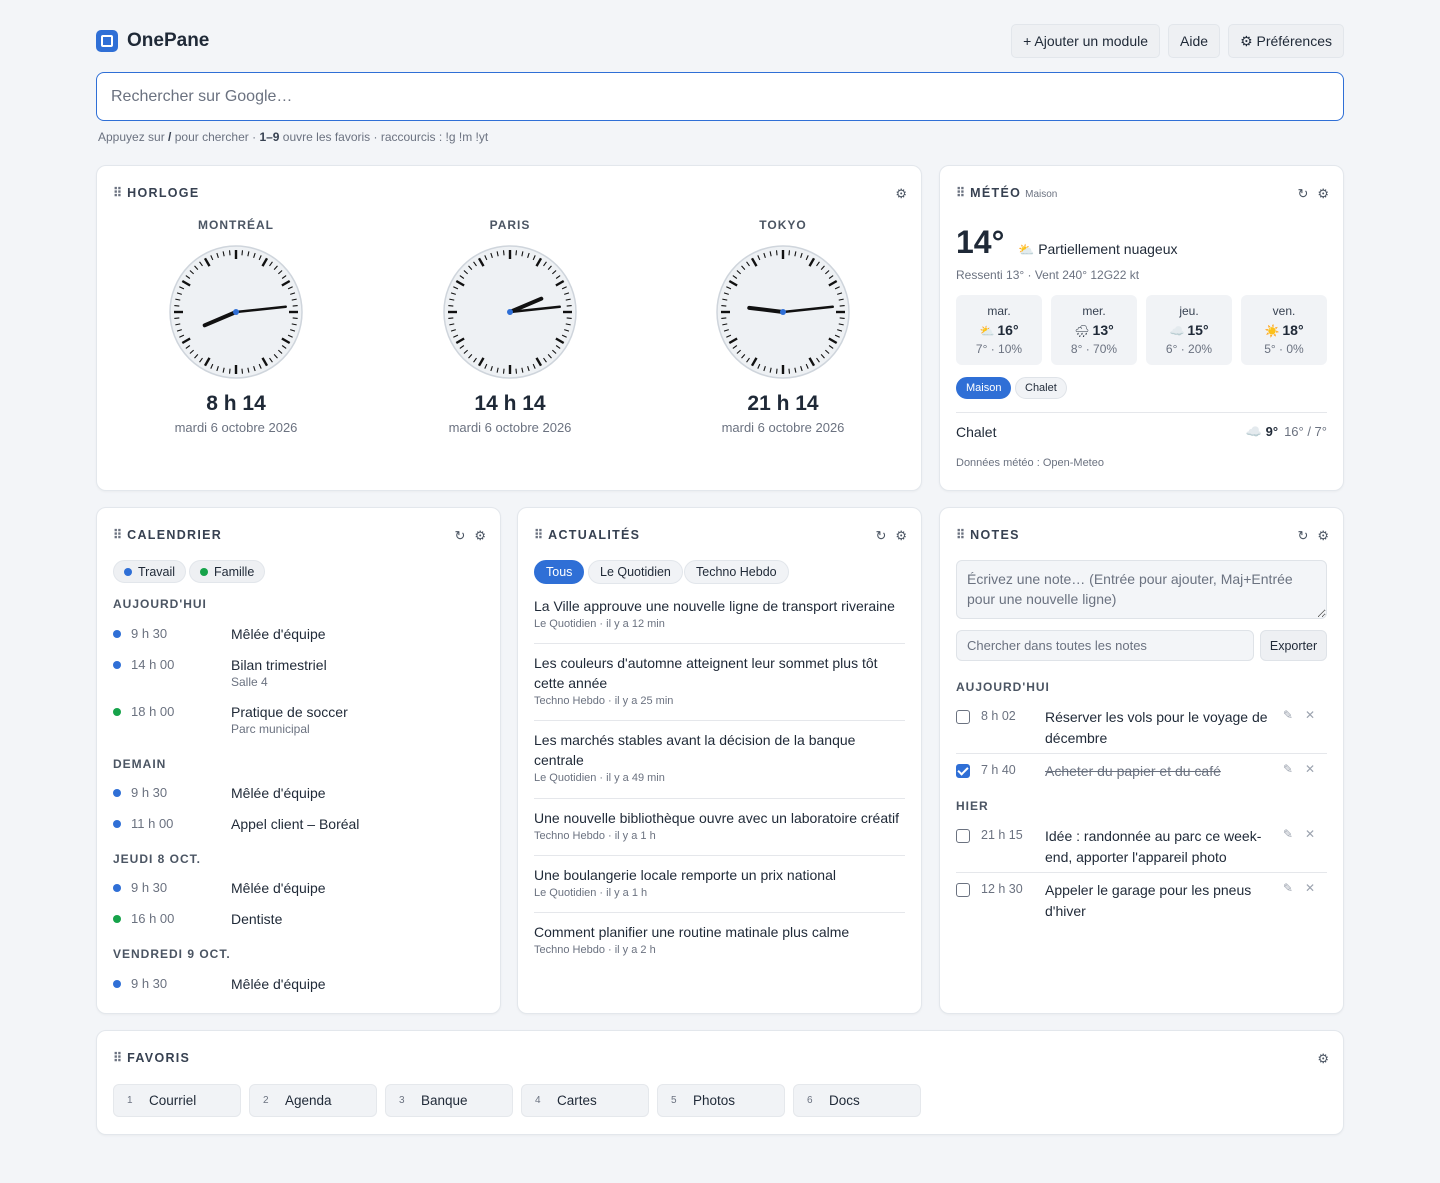 This screenshot has width=1440, height=1183. Describe the element at coordinates (559, 572) in the screenshot. I see `news-filter-0: Tous` at that location.